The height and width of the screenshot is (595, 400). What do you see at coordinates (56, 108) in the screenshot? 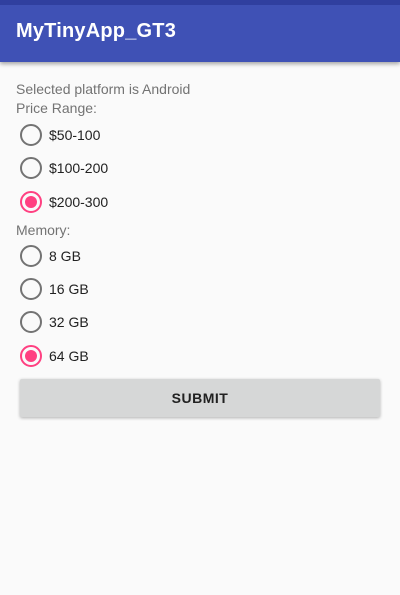
I see `price-range-label: Price Range:` at bounding box center [56, 108].